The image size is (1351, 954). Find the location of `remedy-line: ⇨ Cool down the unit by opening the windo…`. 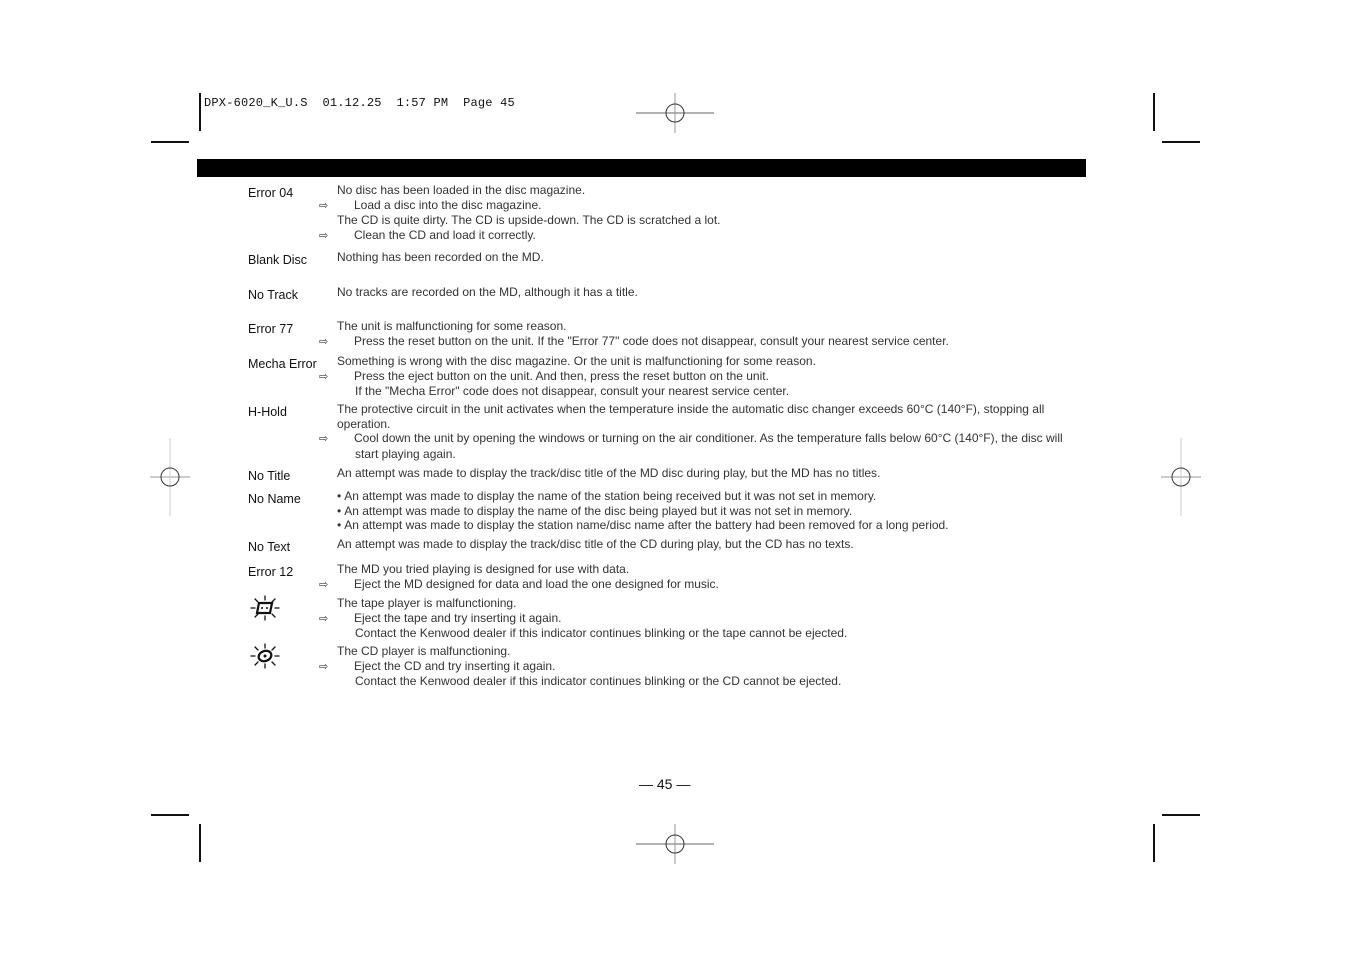

remedy-line: ⇨ Cool down the unit by opening the windo… is located at coordinates (703, 446).